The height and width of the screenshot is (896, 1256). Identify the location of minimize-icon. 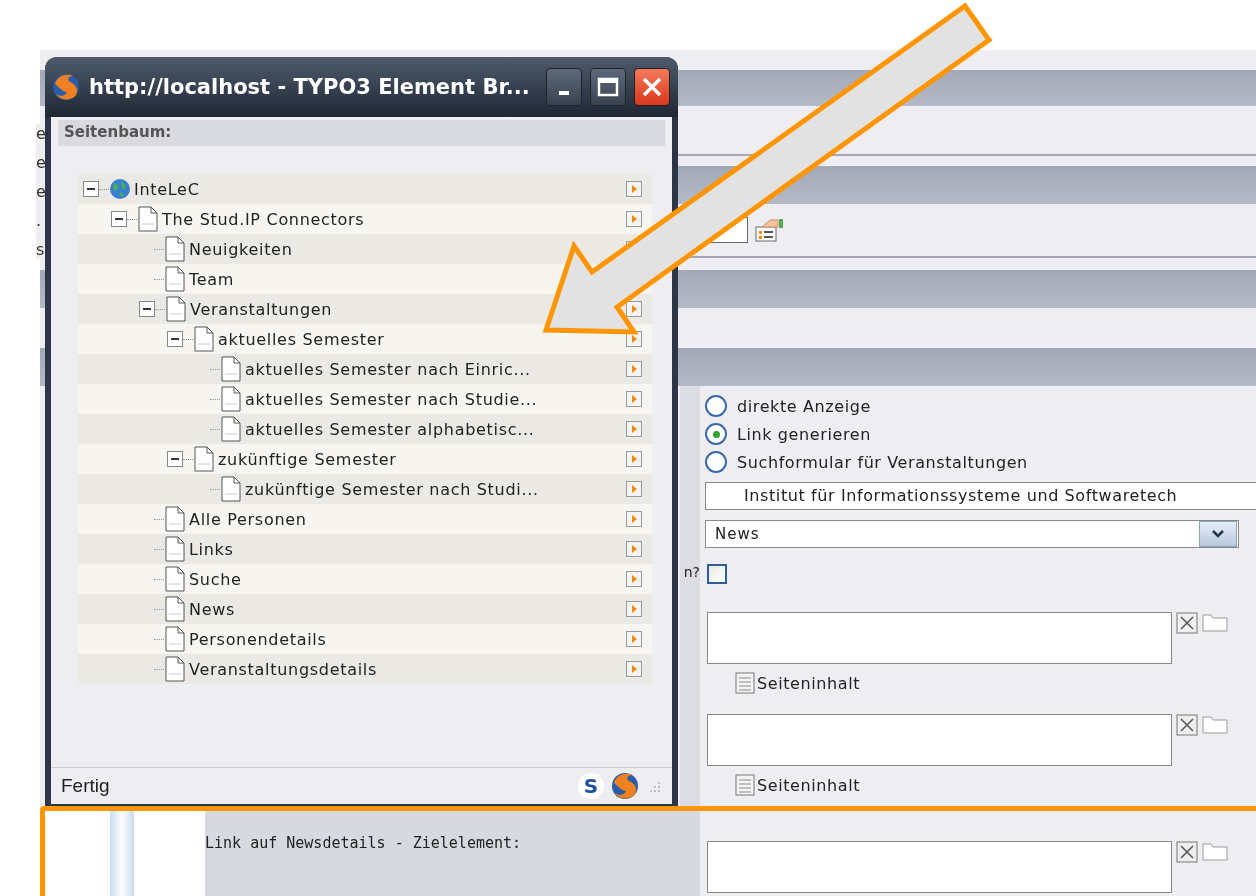
(564, 93).